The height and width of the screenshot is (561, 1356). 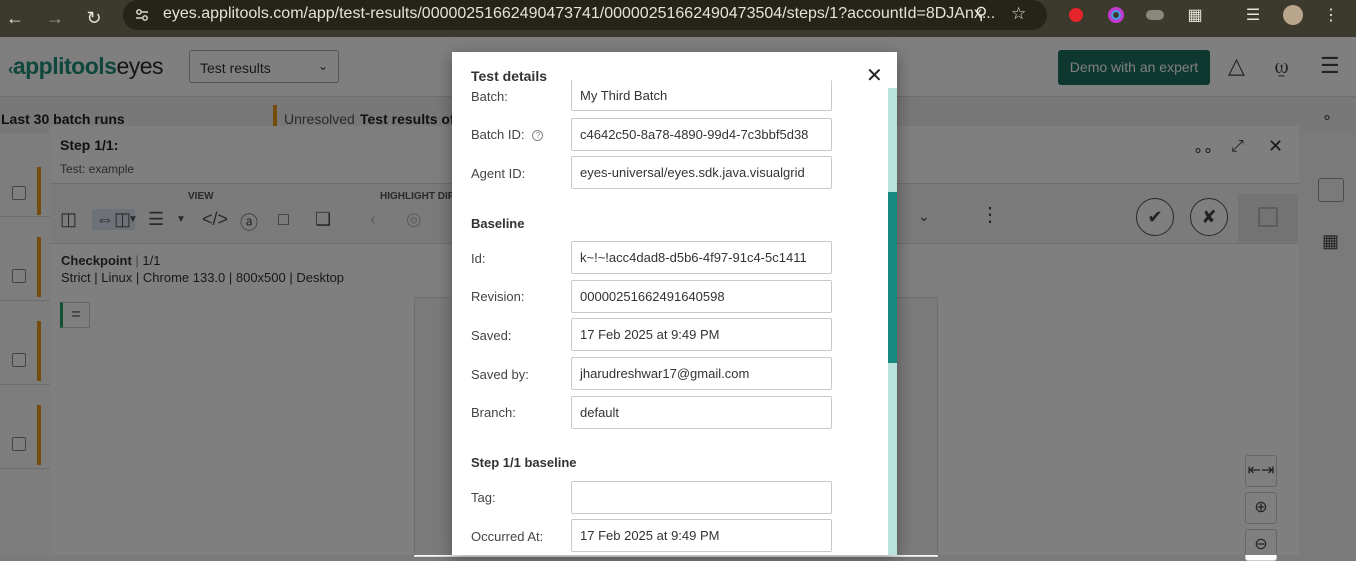 I want to click on batch-id-label-text: Batch ID:, so click(x=498, y=134).